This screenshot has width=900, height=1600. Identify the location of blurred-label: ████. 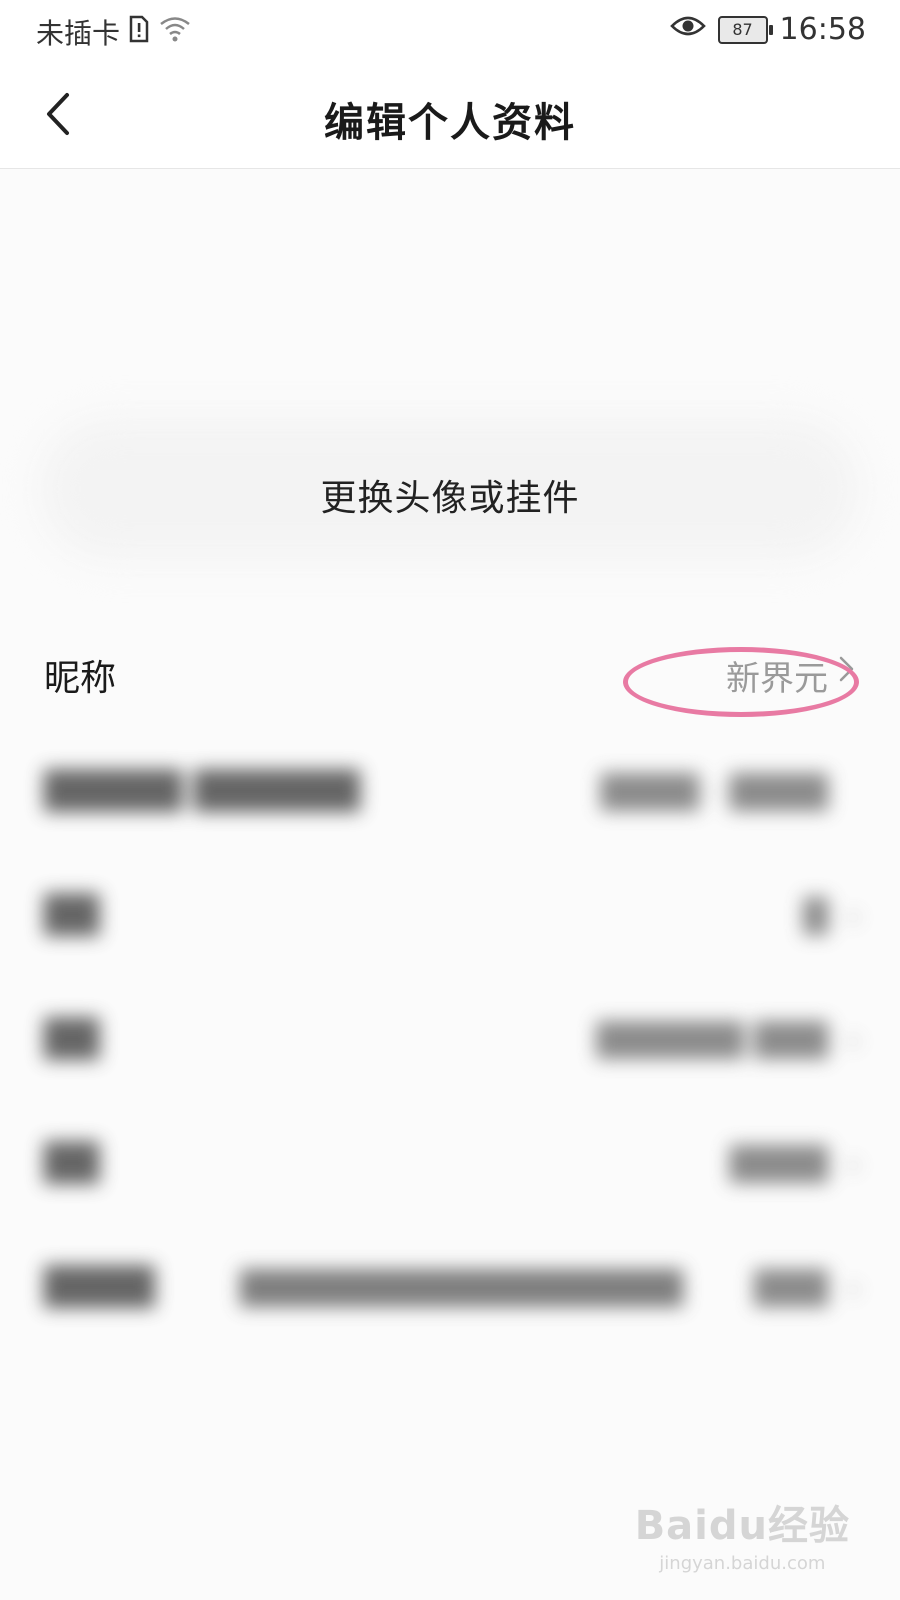
(99, 1287).